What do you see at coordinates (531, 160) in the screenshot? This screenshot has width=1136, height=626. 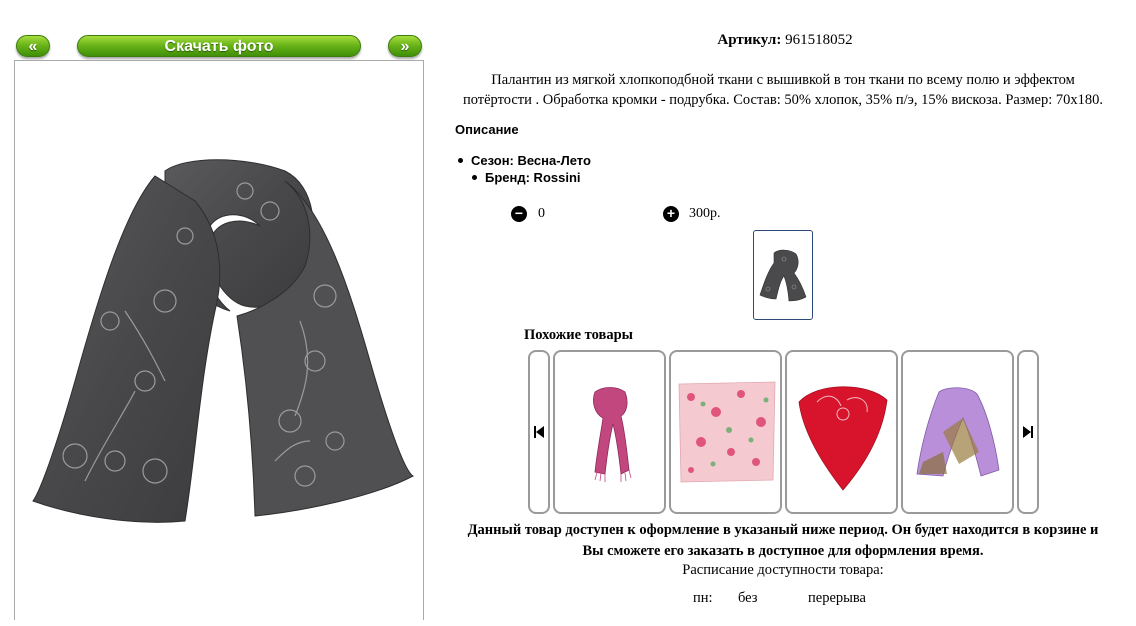 I see `season-label: Сезон: Весна-Лето` at bounding box center [531, 160].